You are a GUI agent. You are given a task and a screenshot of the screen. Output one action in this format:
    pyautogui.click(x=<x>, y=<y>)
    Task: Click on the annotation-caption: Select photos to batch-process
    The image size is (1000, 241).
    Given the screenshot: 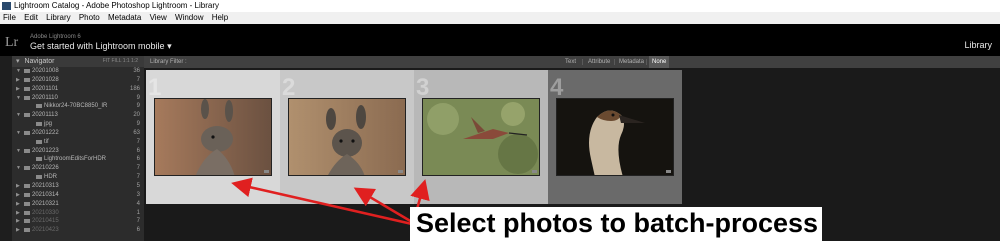 What is the action you would take?
    pyautogui.click(x=617, y=223)
    